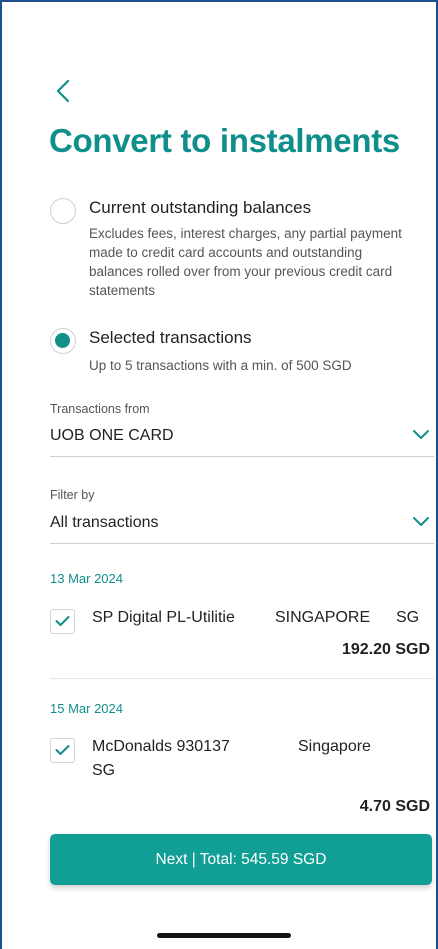 The image size is (438, 949). What do you see at coordinates (170, 337) in the screenshot?
I see `option-label: Selected transactions` at bounding box center [170, 337].